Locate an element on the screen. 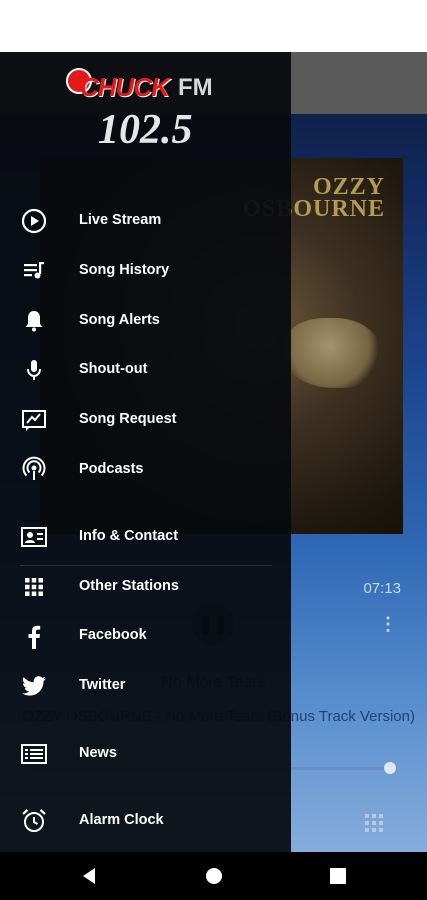 This screenshot has height=900, width=427. album-art-figure is located at coordinates (330, 353).